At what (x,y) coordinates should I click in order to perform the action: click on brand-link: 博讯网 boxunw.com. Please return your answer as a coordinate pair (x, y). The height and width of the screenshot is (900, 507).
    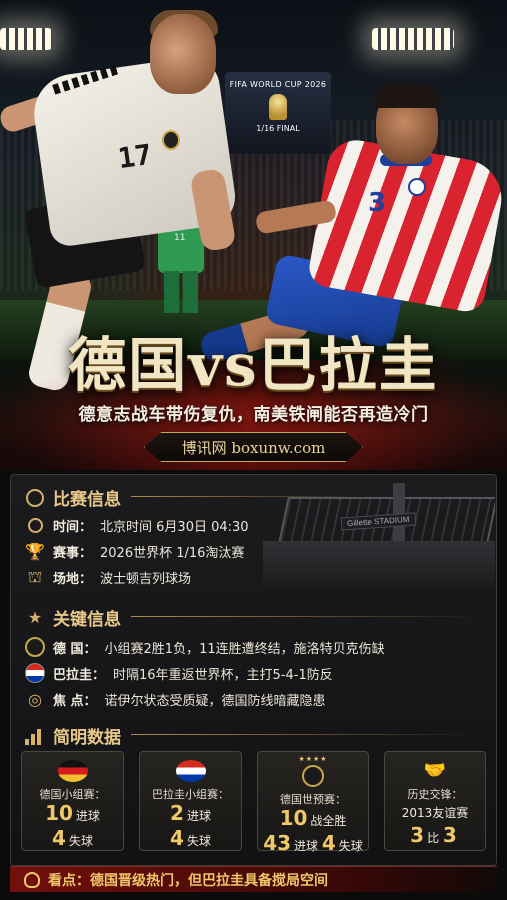
    Looking at the image, I should click on (253, 447).